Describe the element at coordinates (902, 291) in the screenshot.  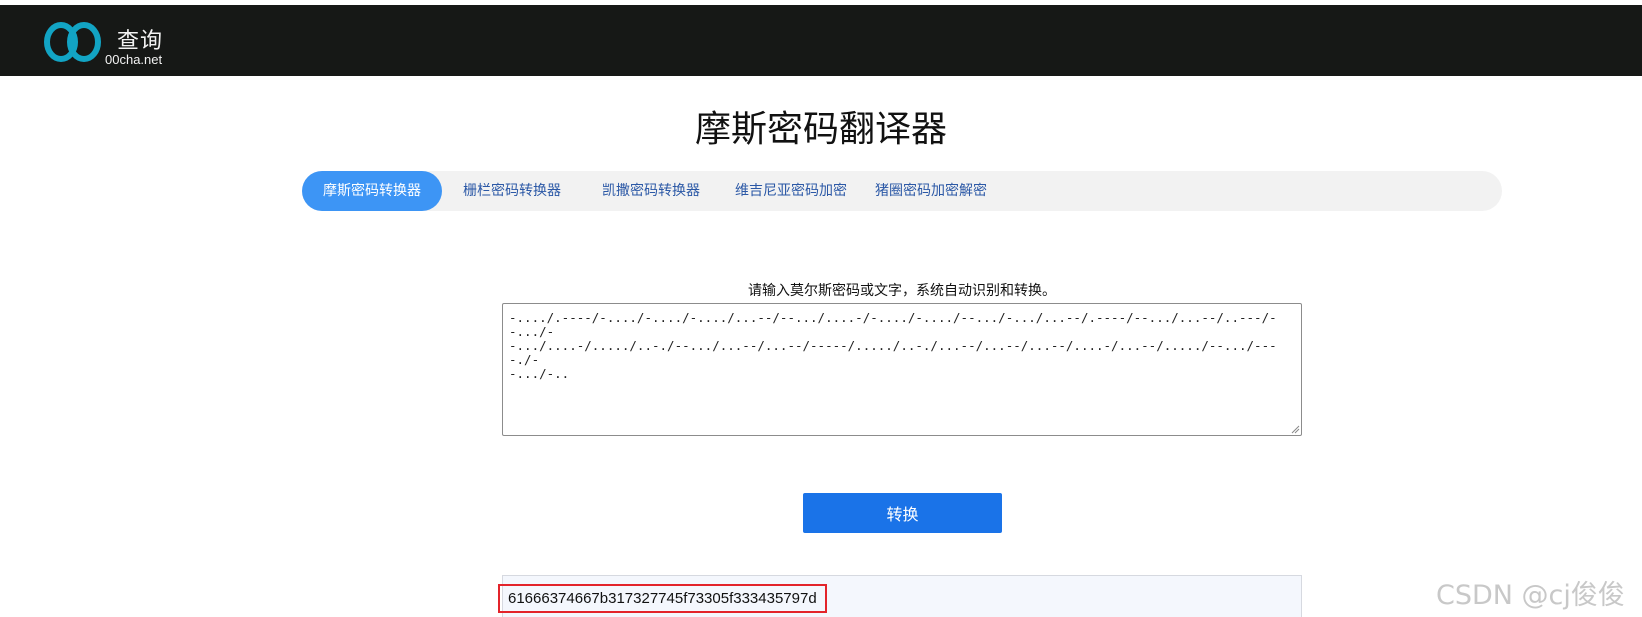
I see `input-hint: 请输入莫尔斯密码或文字，系统自动识别和转换。` at that location.